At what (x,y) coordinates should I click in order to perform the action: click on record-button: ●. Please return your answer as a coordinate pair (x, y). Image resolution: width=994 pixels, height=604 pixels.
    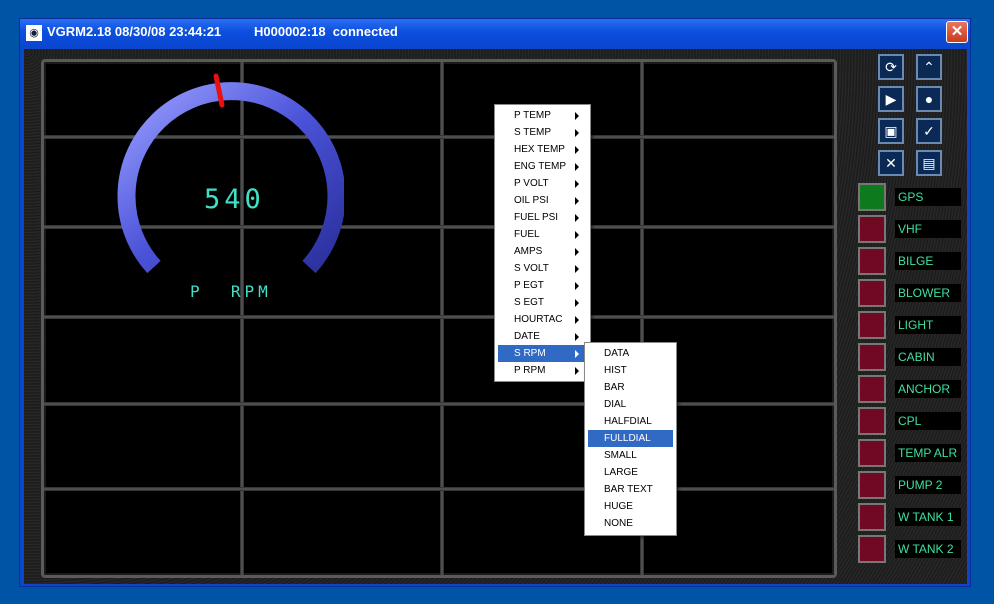
    Looking at the image, I should click on (929, 99).